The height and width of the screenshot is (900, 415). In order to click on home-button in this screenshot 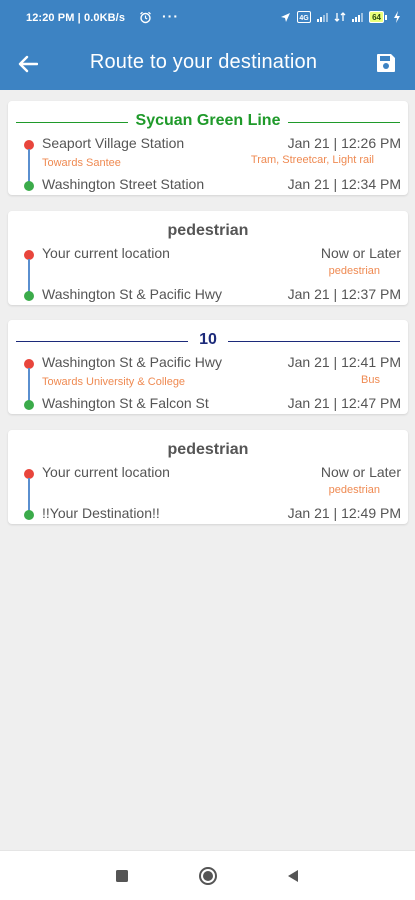, I will do `click(208, 876)`.